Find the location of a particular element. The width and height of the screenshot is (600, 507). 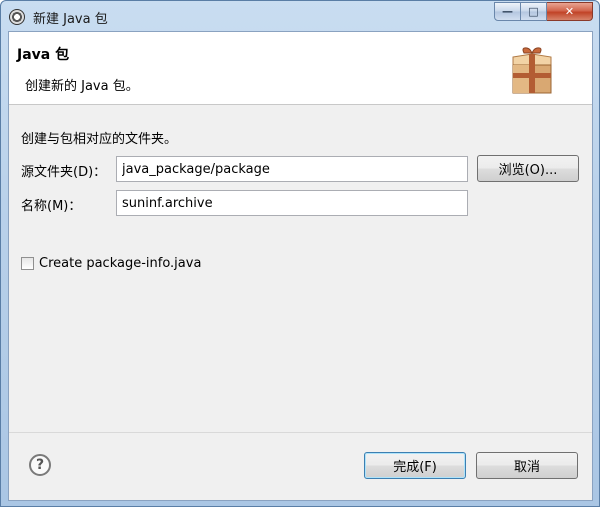

form-intro: 创建与包相对应的文件夹。 is located at coordinates (99, 139).